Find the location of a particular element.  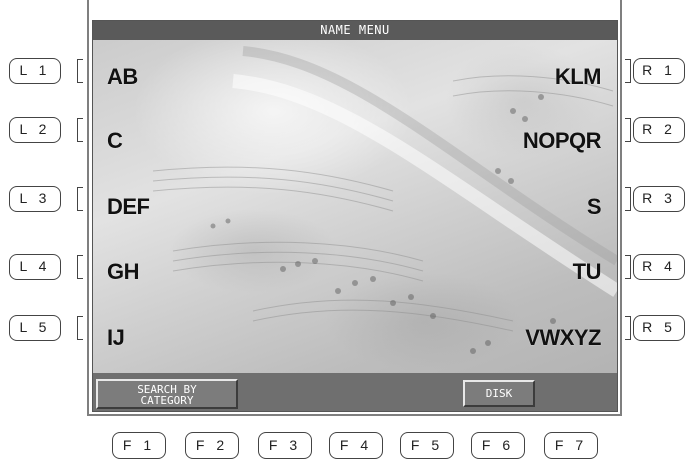

r1-bracket is located at coordinates (628, 71).